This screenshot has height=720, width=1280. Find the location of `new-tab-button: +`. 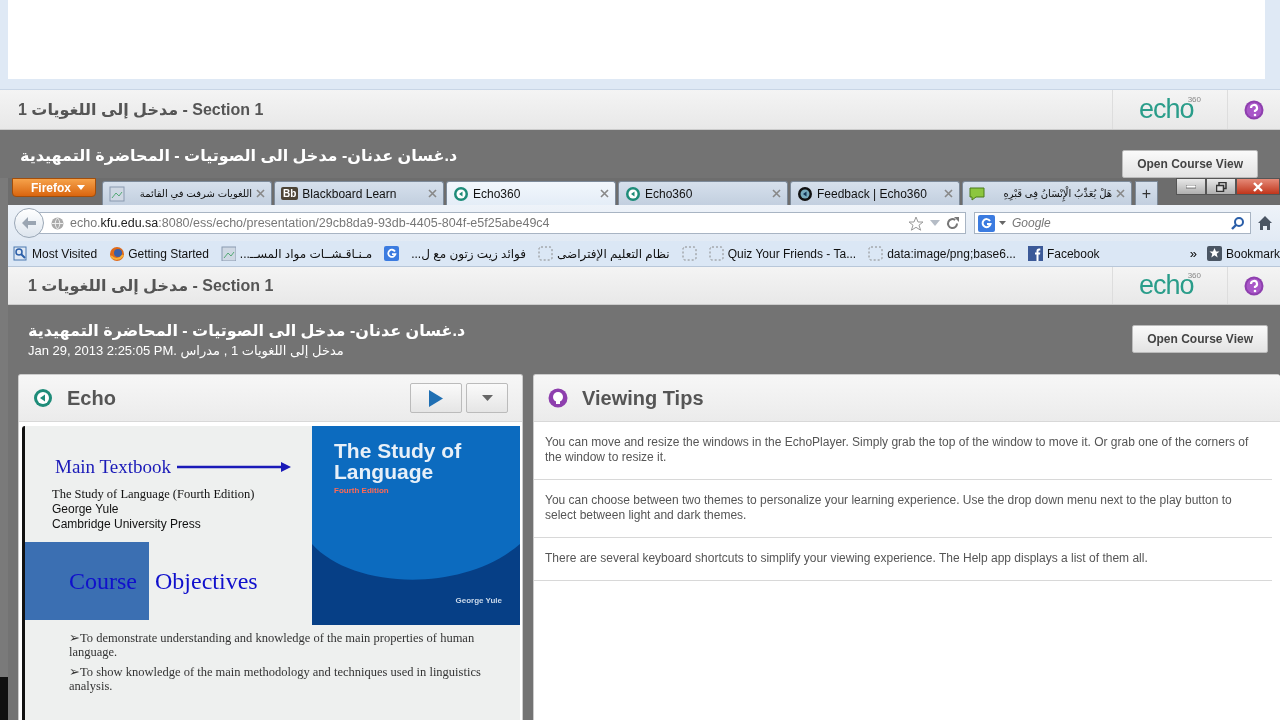

new-tab-button: + is located at coordinates (1146, 193).